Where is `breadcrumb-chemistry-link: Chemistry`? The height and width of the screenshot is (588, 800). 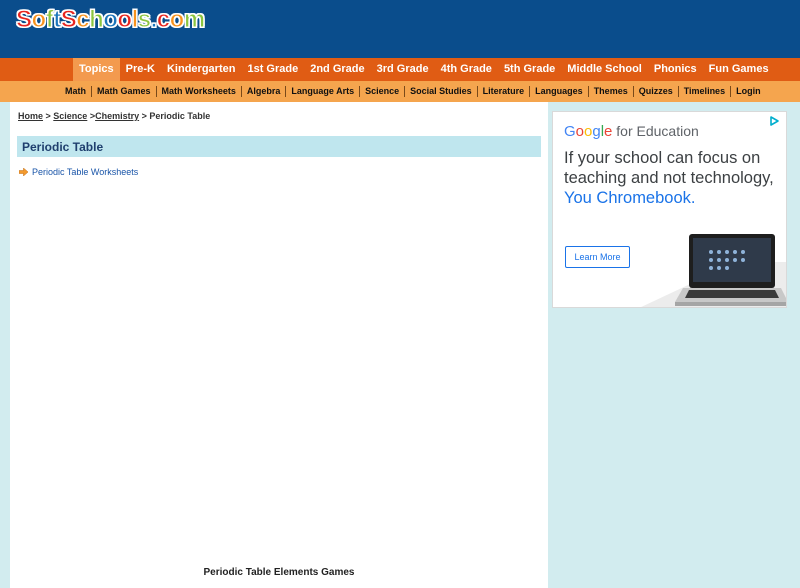 breadcrumb-chemistry-link: Chemistry is located at coordinates (117, 116).